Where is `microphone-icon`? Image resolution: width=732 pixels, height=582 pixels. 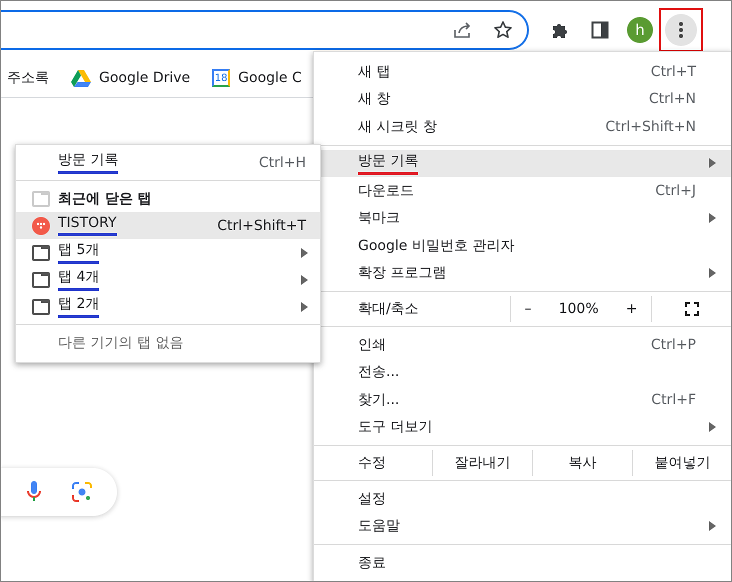
microphone-icon is located at coordinates (34, 492).